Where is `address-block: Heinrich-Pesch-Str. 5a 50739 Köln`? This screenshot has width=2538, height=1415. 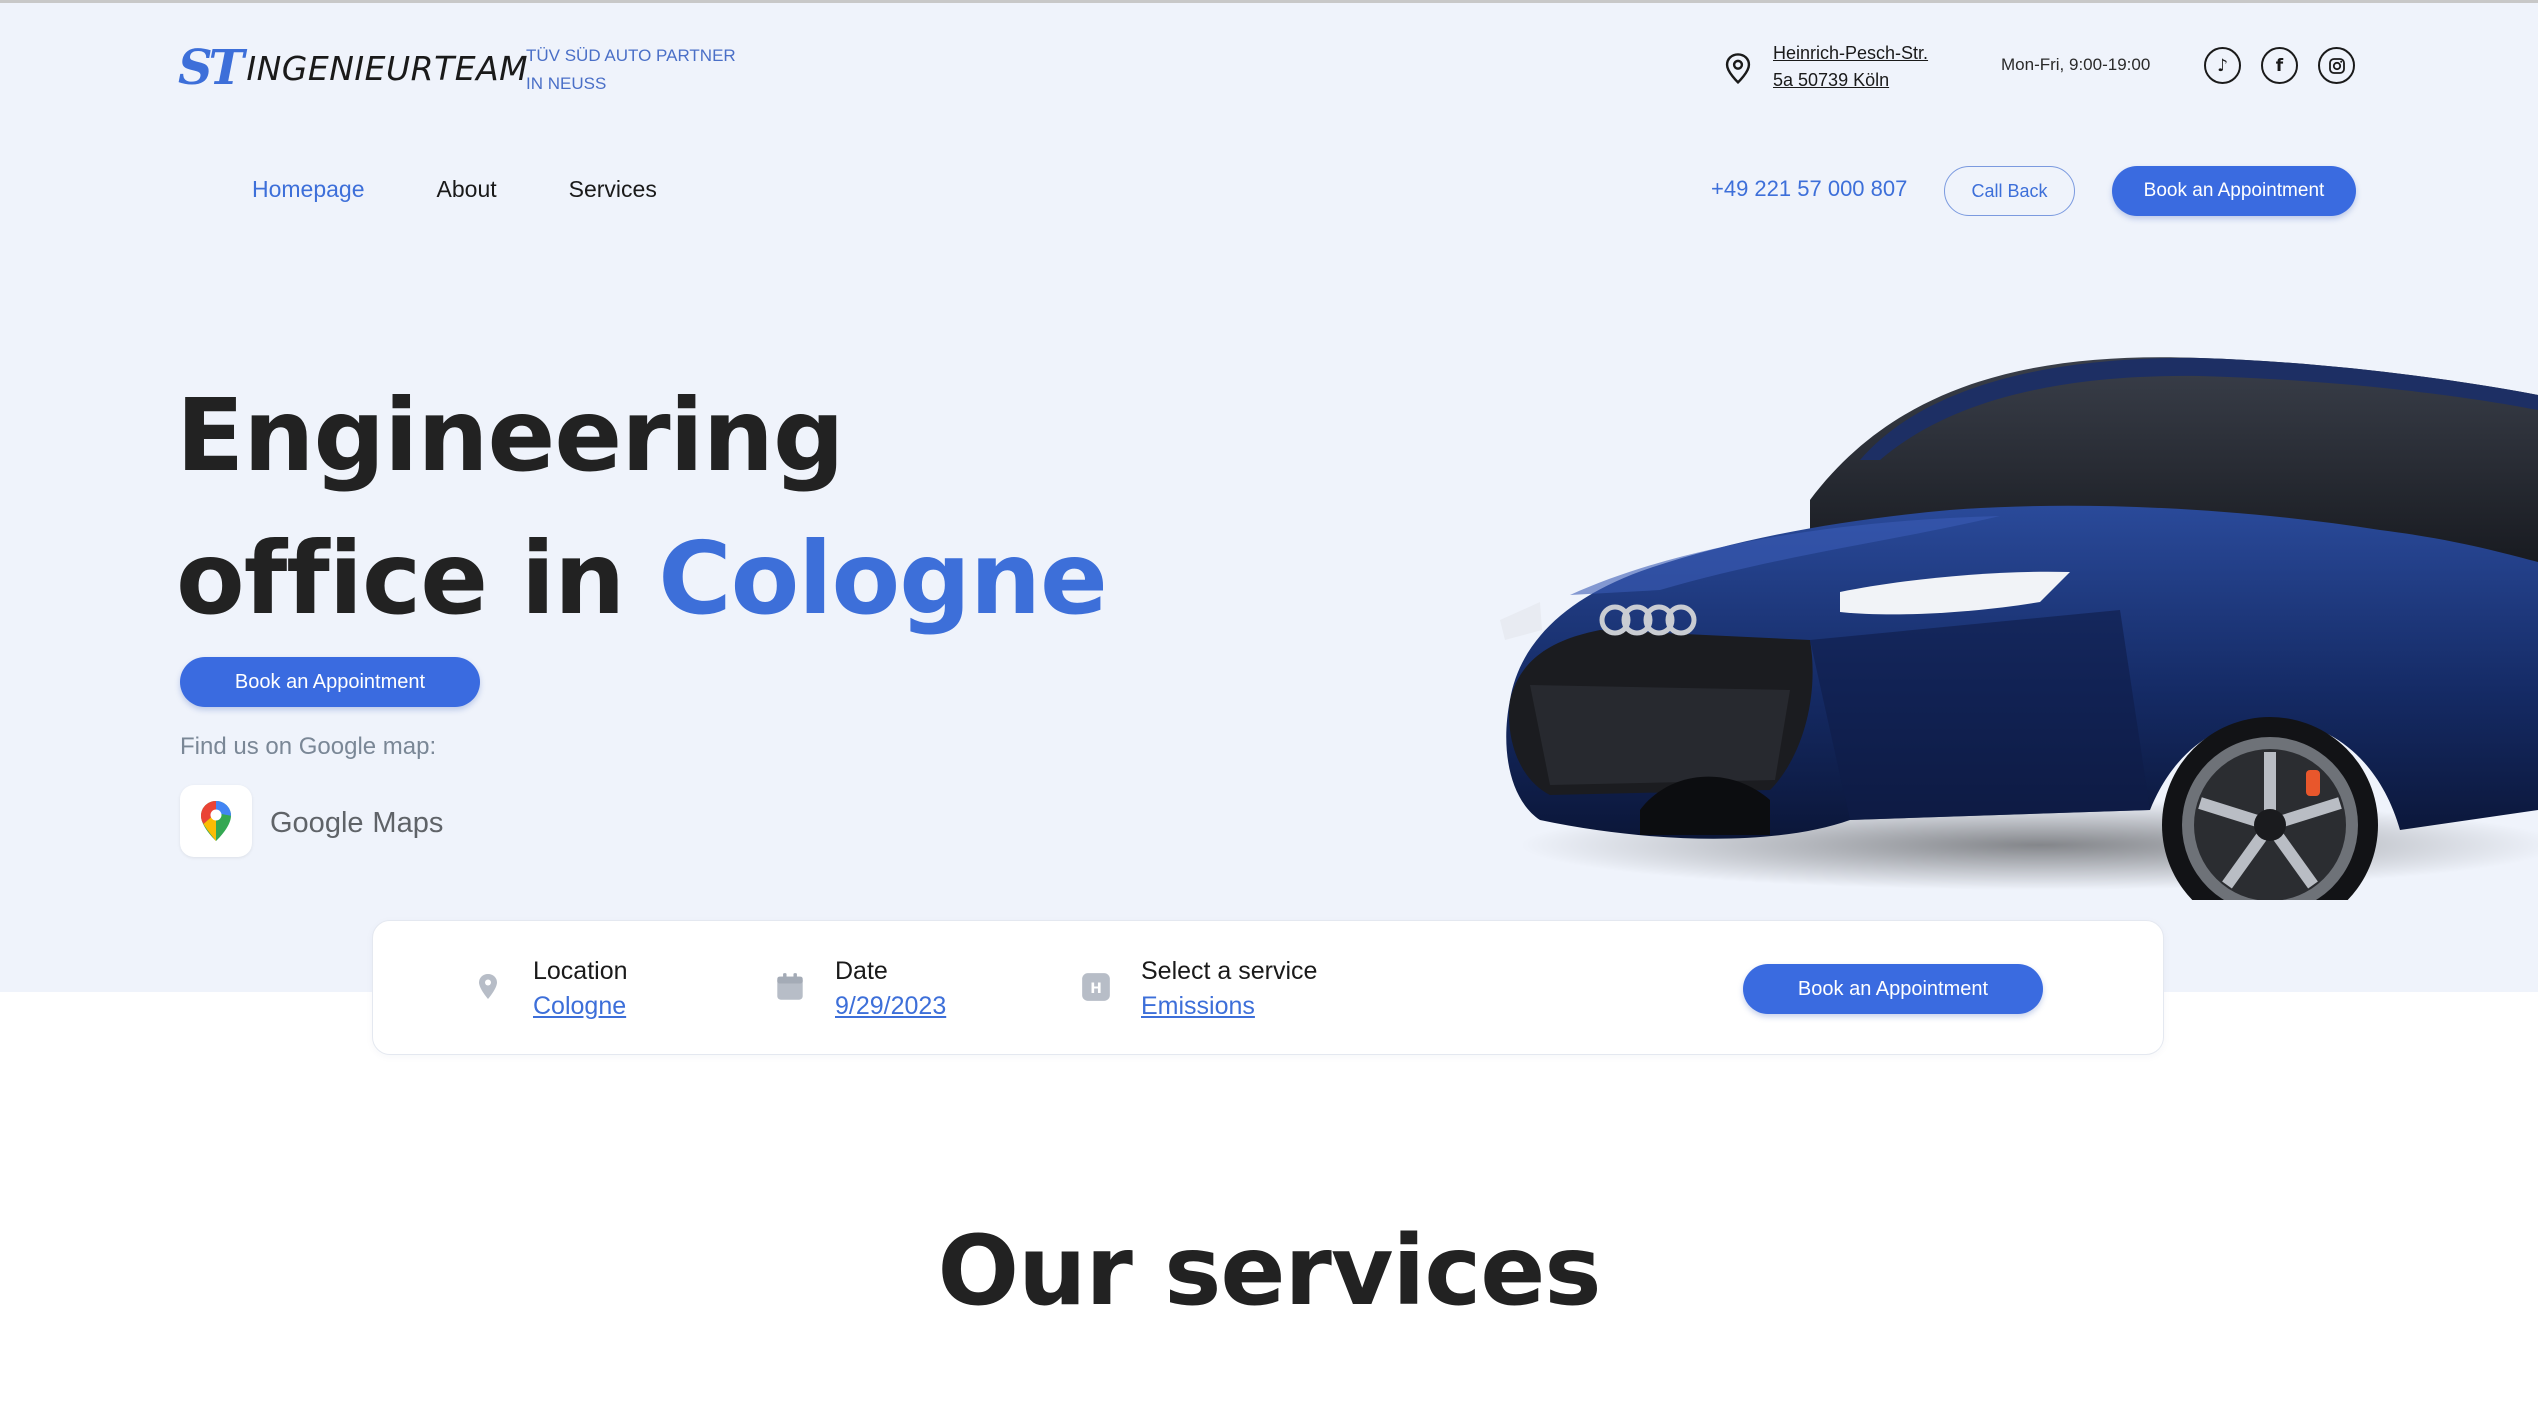
address-block: Heinrich-Pesch-Str. 5a 50739 Köln is located at coordinates (1825, 67).